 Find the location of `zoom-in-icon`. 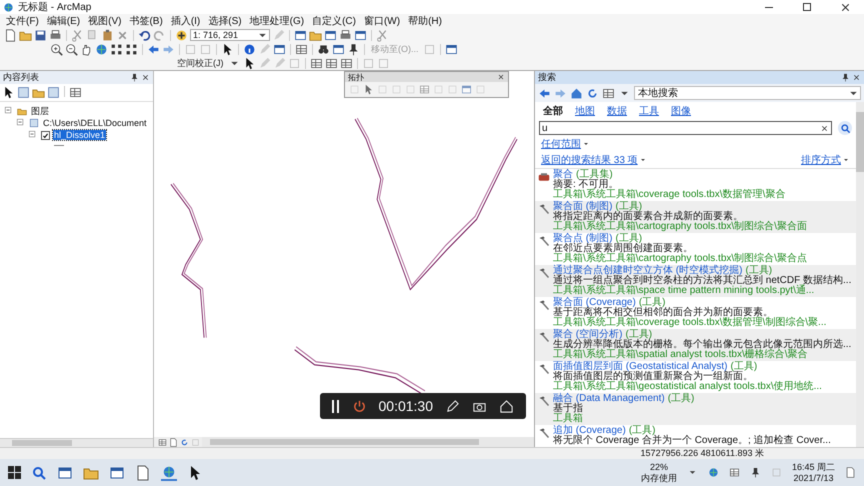

zoom-in-icon is located at coordinates (56, 49).